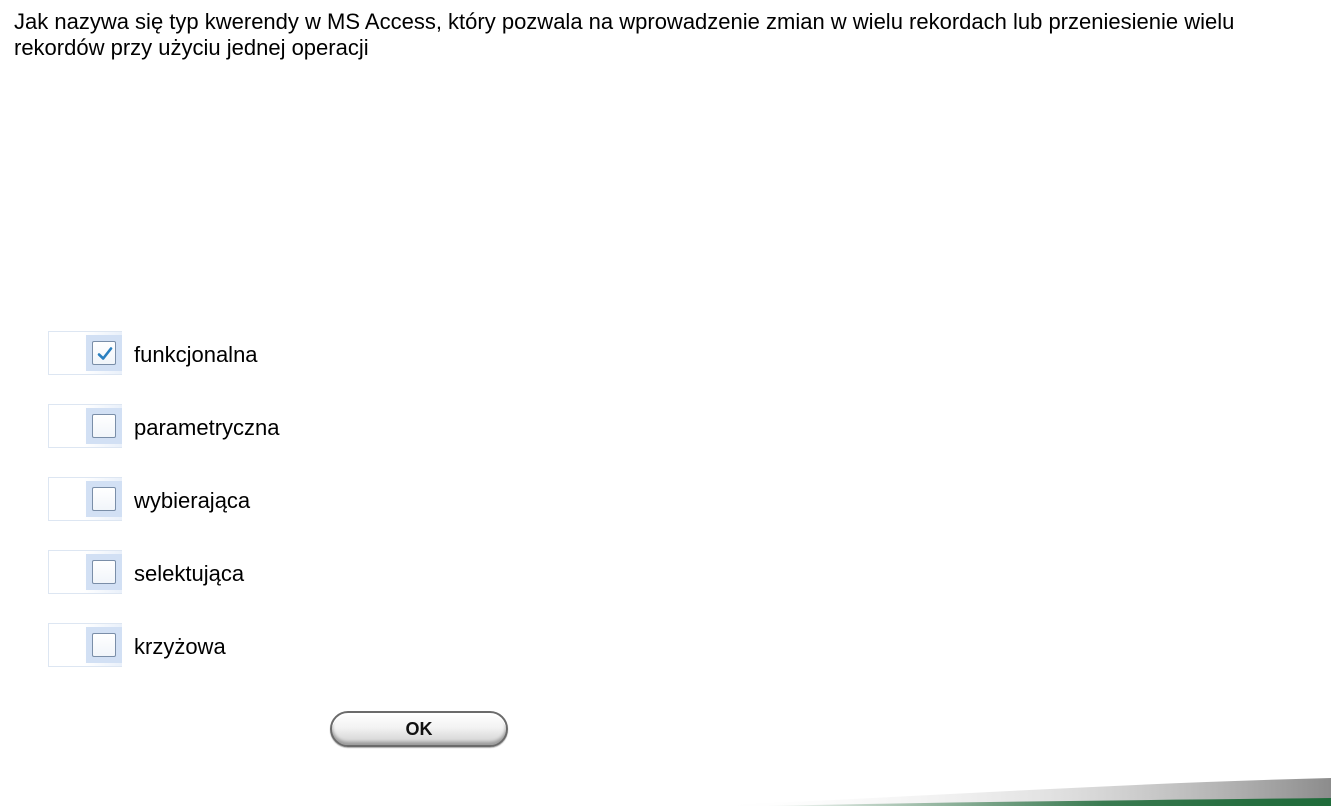  What do you see at coordinates (196, 354) in the screenshot?
I see `option-label: funkcjonalna` at bounding box center [196, 354].